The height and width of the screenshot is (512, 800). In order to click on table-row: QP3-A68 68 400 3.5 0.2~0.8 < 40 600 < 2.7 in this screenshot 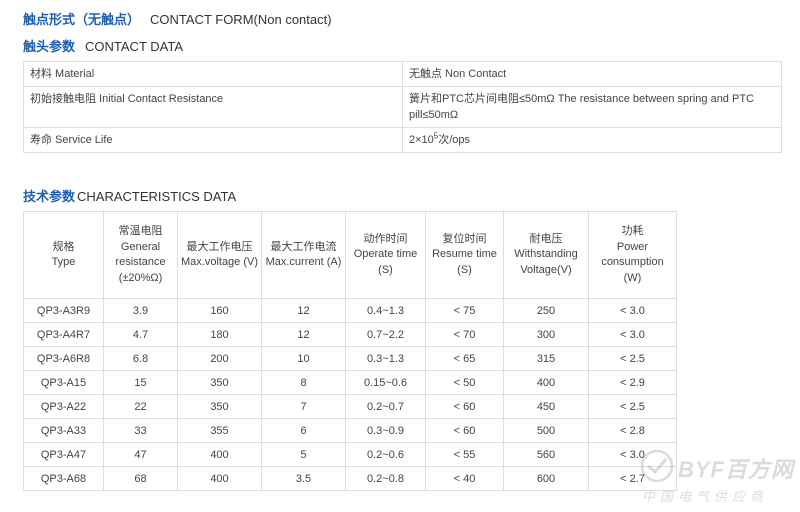, I will do `click(350, 478)`.